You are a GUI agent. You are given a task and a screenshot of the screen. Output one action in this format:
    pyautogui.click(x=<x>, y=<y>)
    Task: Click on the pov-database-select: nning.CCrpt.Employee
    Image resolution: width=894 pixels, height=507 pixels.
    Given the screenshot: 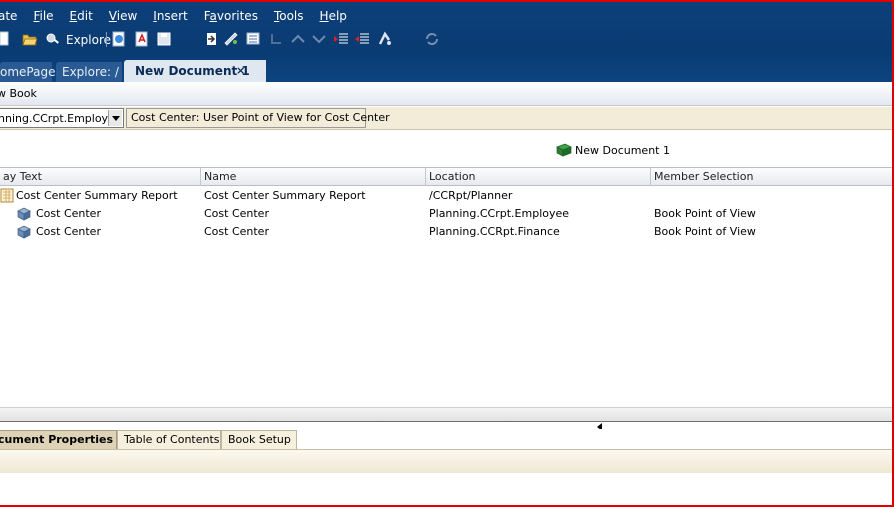 What is the action you would take?
    pyautogui.click(x=62, y=118)
    